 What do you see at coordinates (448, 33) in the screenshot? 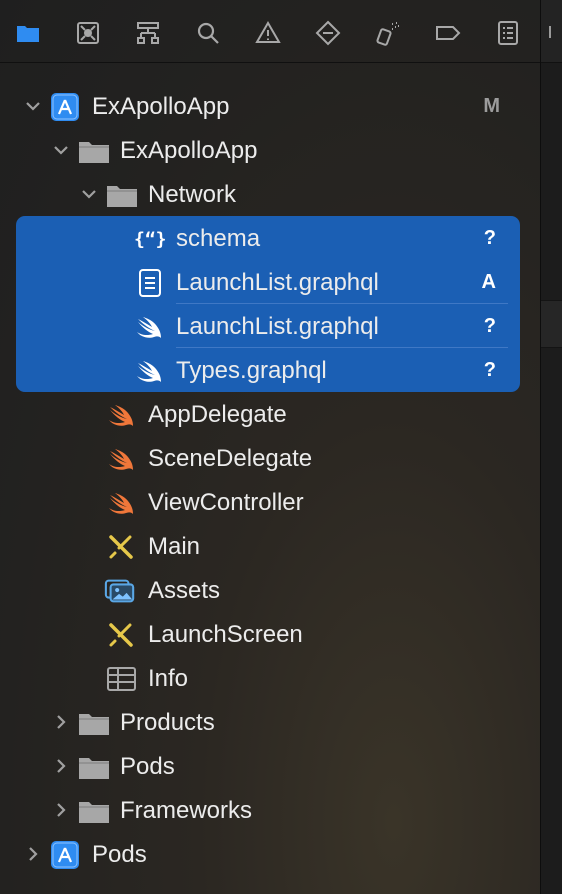
I see `tag-icon` at bounding box center [448, 33].